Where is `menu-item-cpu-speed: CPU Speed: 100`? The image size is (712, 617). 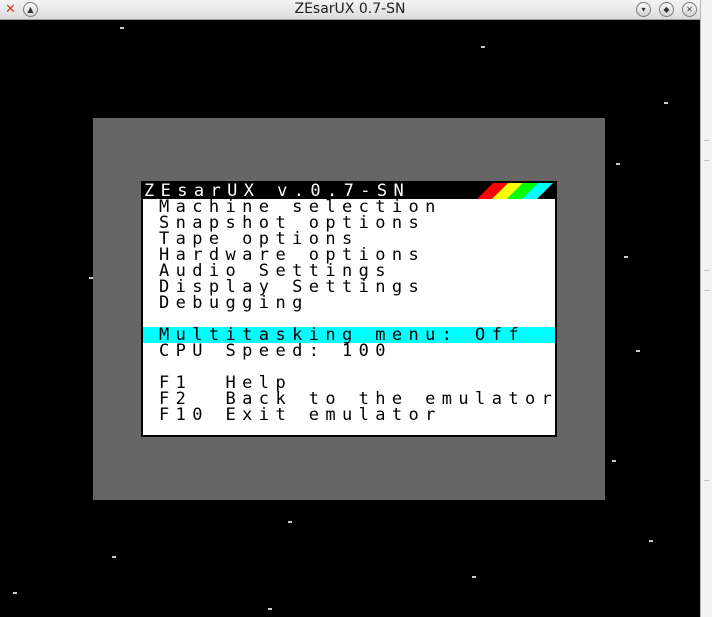 menu-item-cpu-speed: CPU Speed: 100 is located at coordinates (275, 351).